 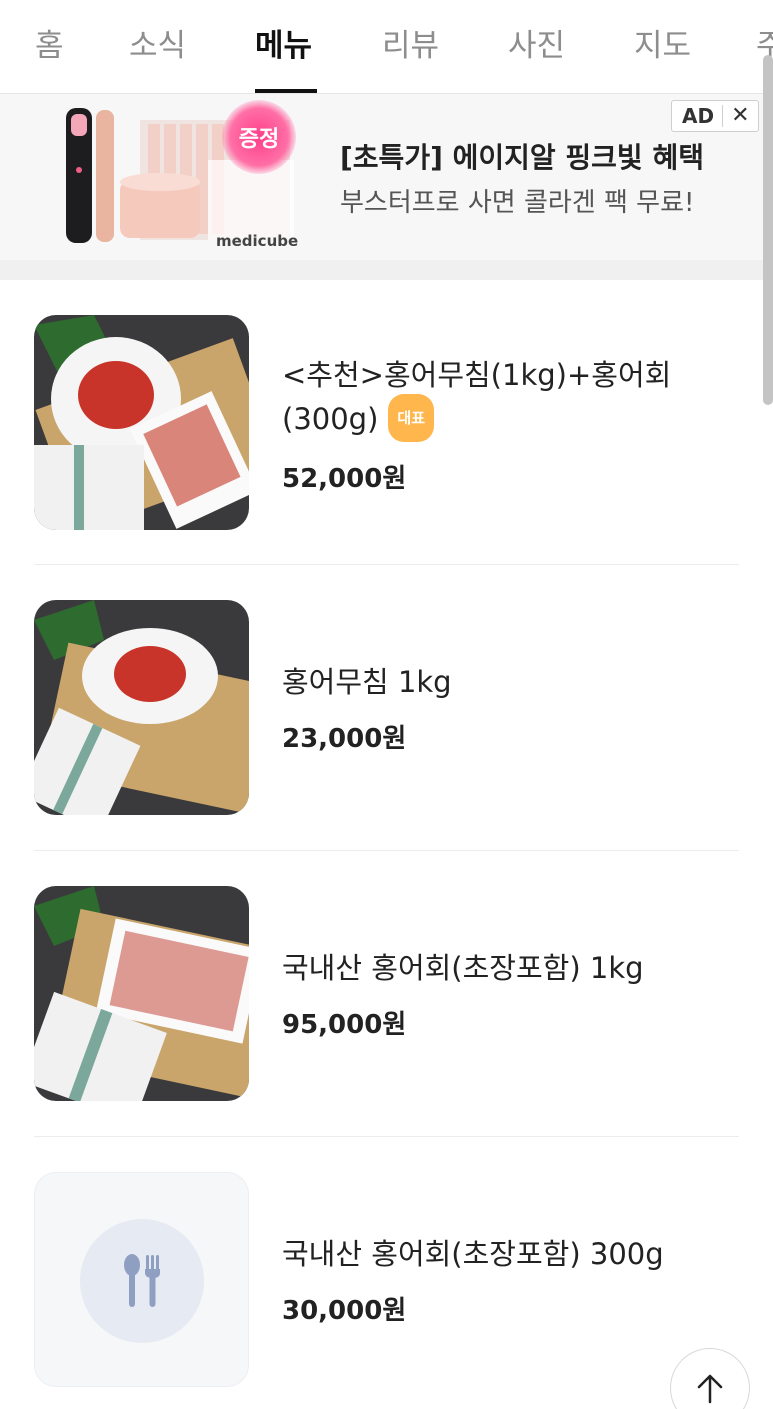 What do you see at coordinates (536, 42) in the screenshot?
I see `tab-photos: 사진` at bounding box center [536, 42].